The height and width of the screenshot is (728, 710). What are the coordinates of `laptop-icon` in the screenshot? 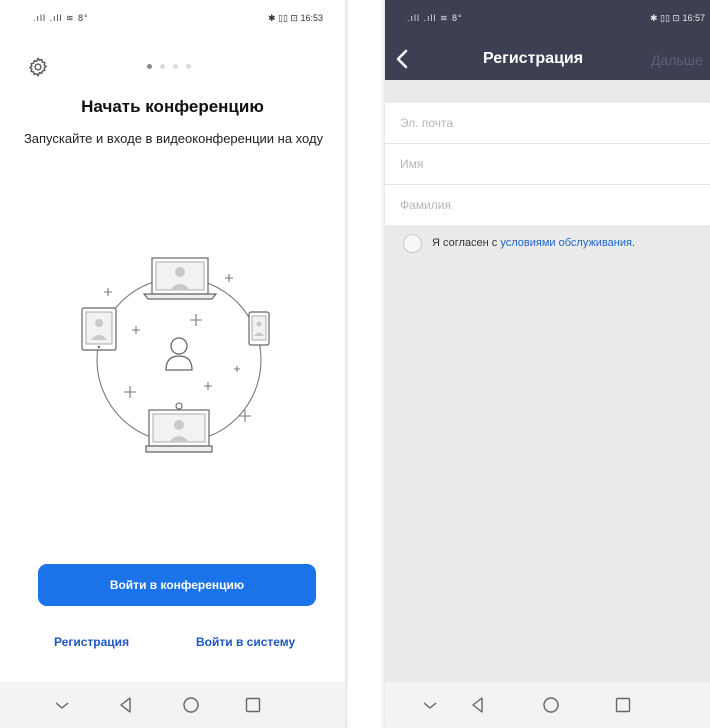 It's located at (180, 278).